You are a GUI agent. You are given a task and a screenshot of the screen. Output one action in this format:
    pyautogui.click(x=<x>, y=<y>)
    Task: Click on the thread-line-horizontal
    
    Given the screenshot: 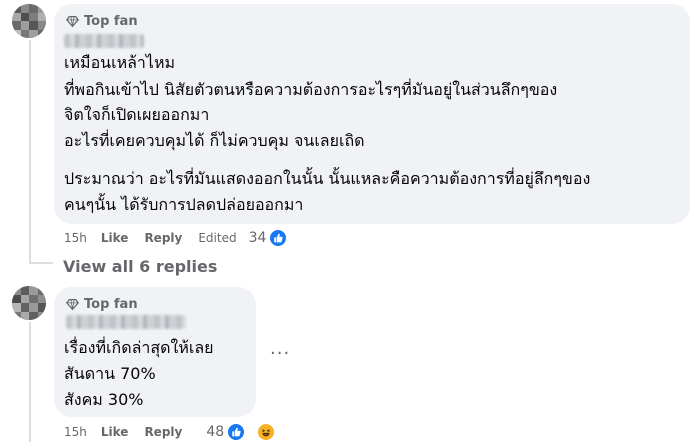 What is the action you would take?
    pyautogui.click(x=41, y=263)
    